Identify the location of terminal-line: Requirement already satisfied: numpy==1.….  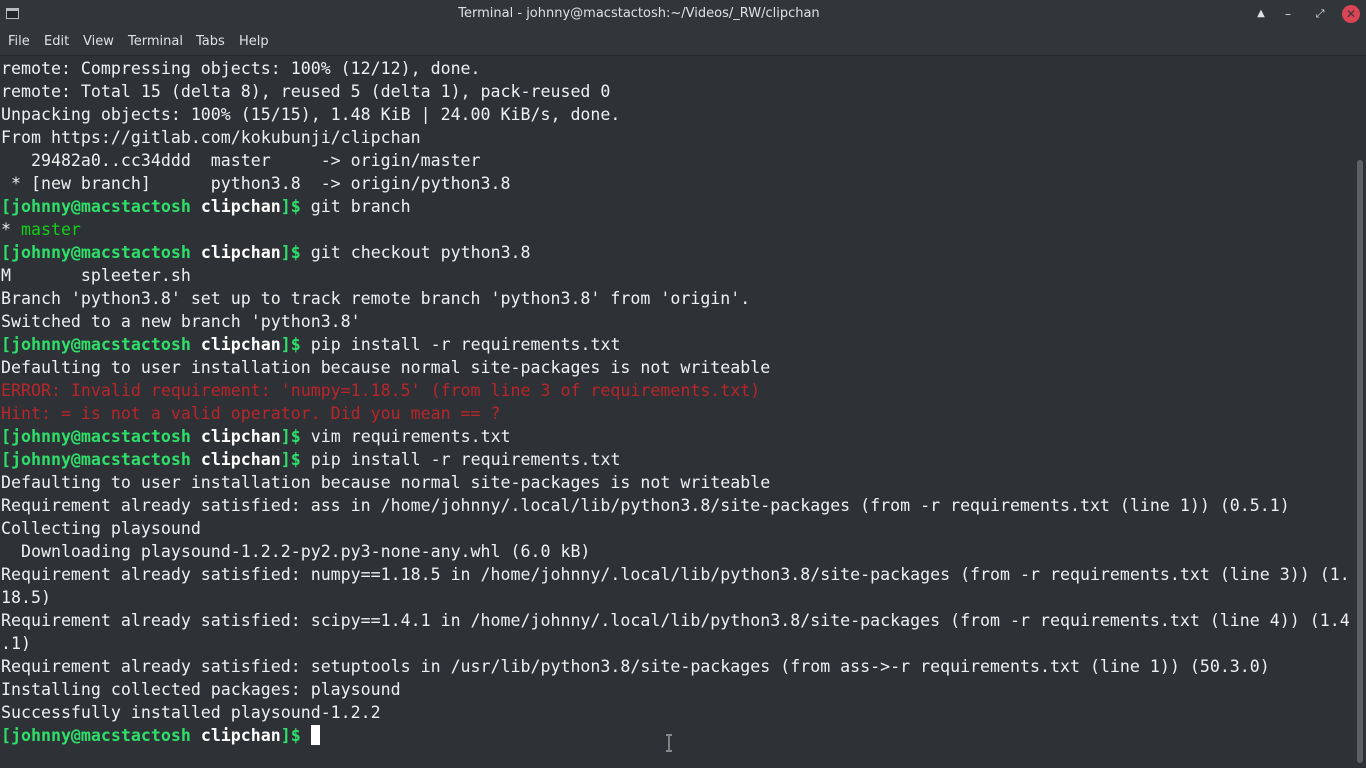
(676, 574).